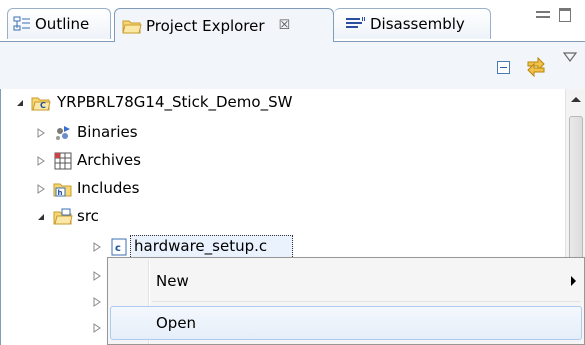  I want to click on tree-row-project: C YRPBRL78G14_Stick_Demo_SW, so click(281, 103).